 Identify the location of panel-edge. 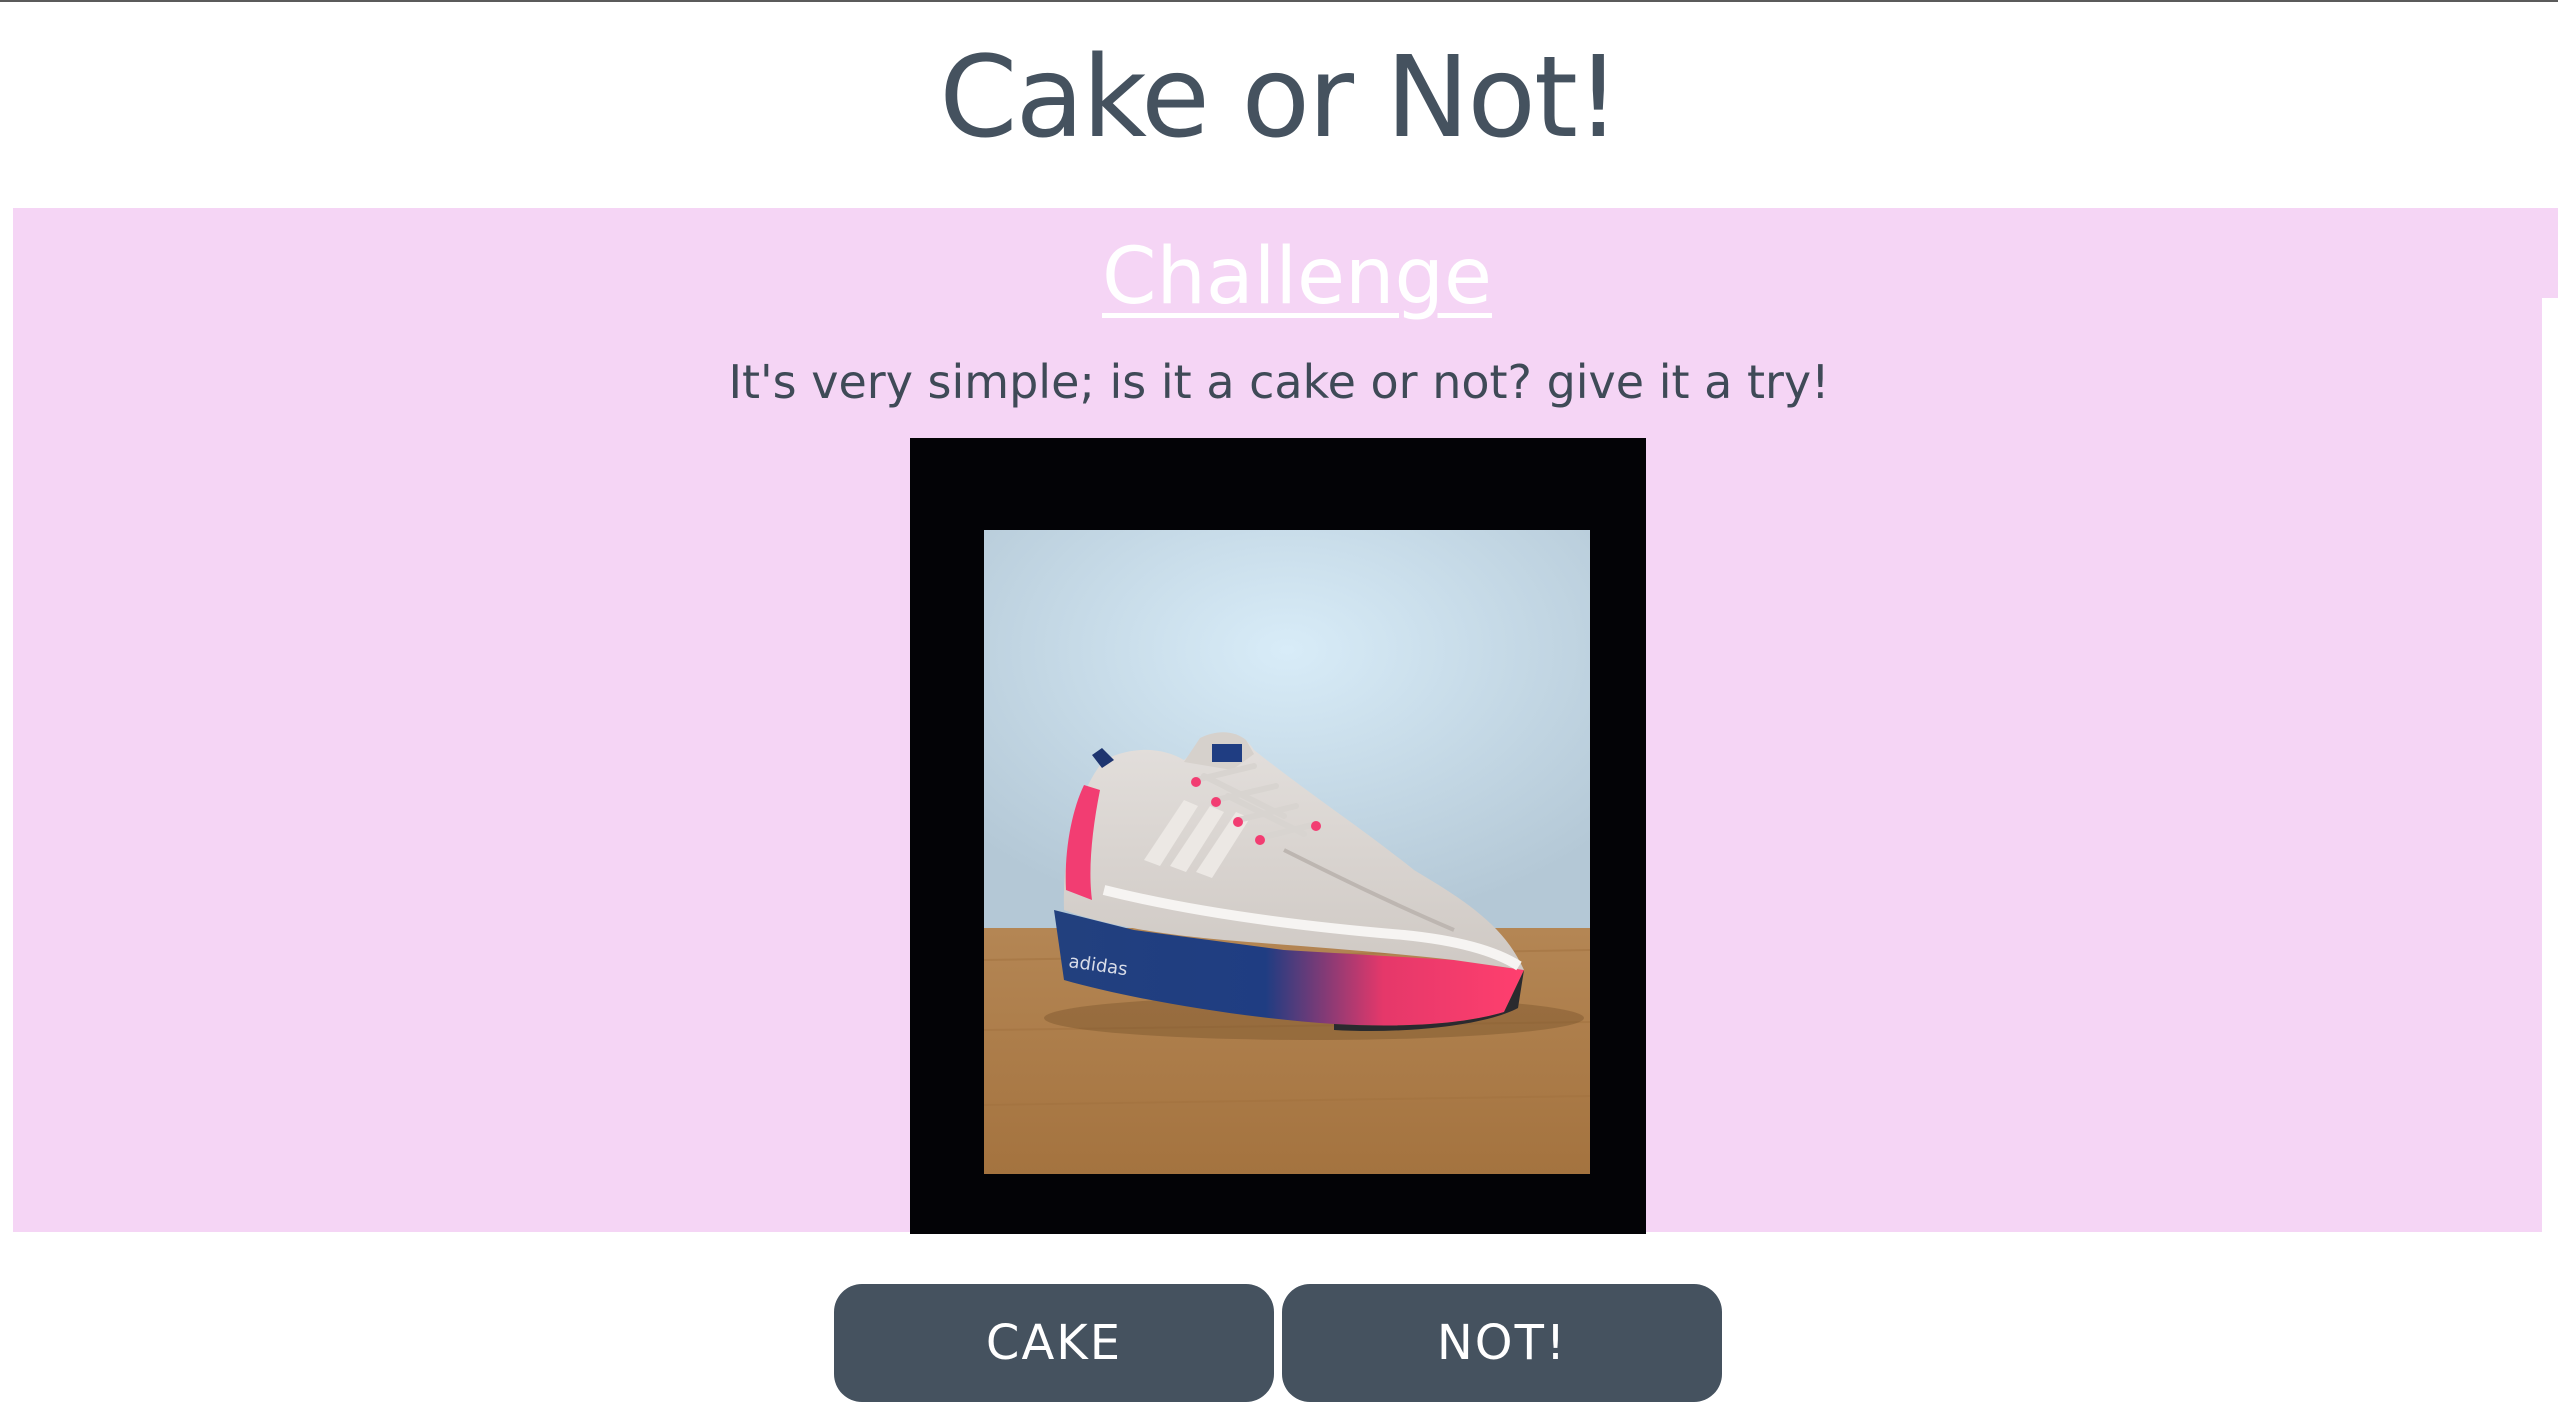
(2550, 766).